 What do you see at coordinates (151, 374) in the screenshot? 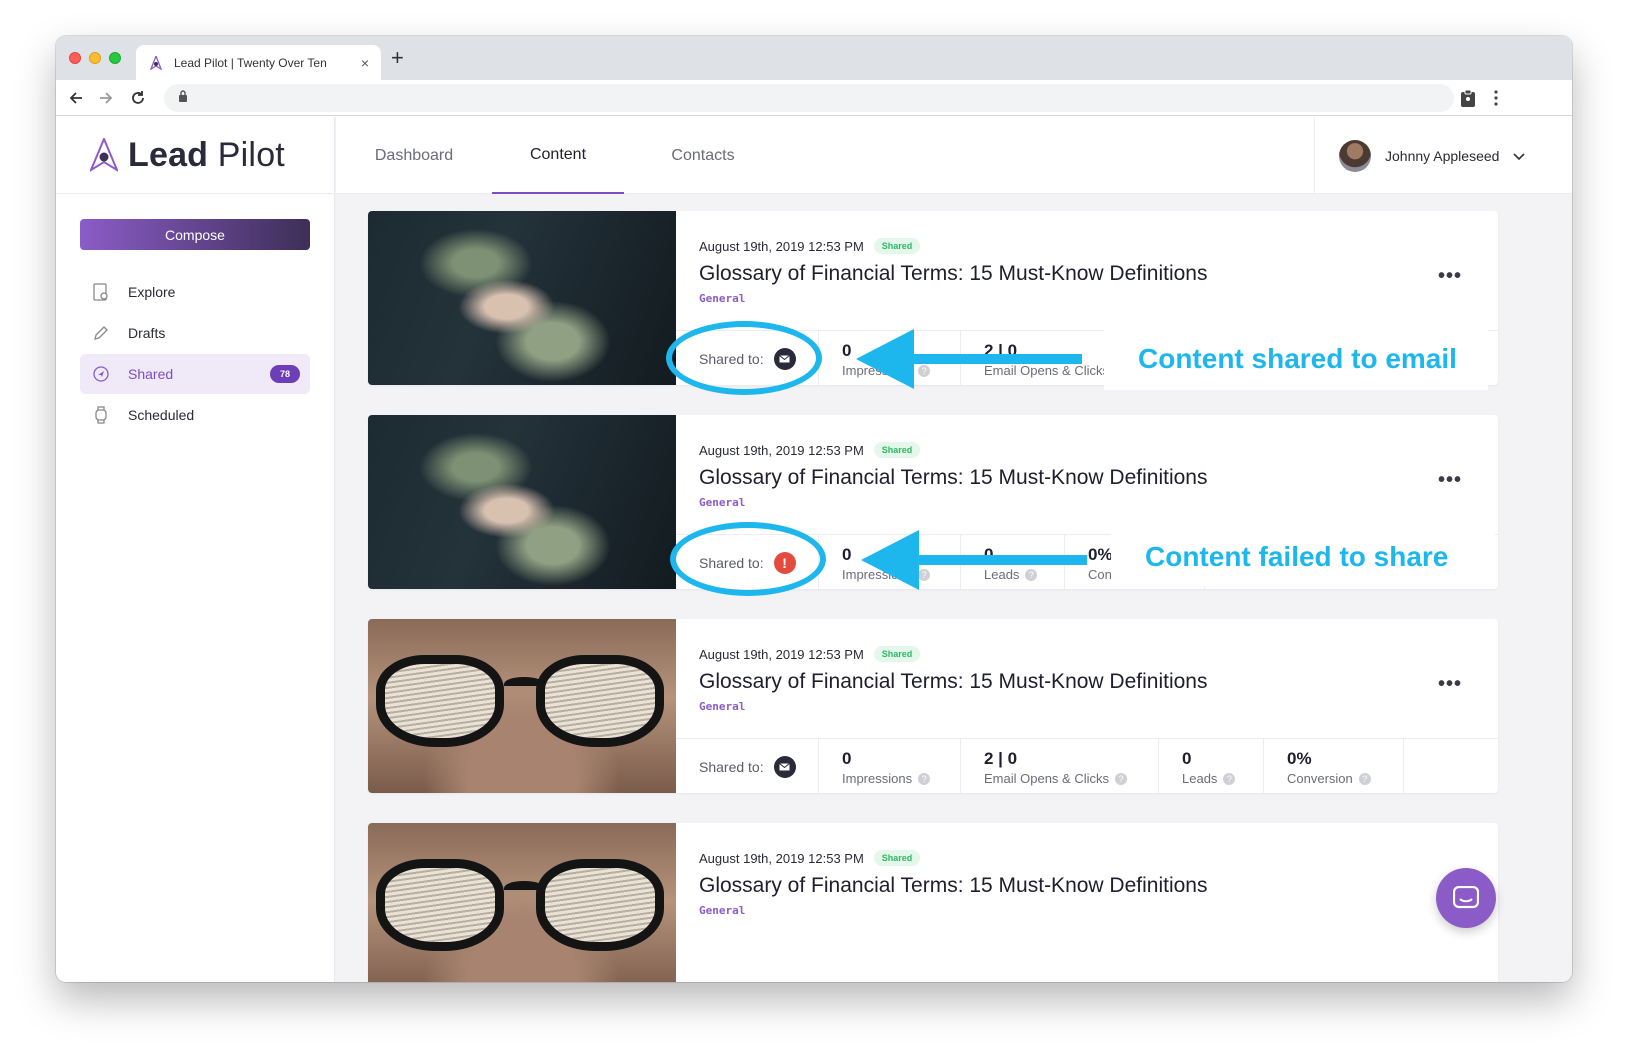
I see `sidebar-item-label: Shared` at bounding box center [151, 374].